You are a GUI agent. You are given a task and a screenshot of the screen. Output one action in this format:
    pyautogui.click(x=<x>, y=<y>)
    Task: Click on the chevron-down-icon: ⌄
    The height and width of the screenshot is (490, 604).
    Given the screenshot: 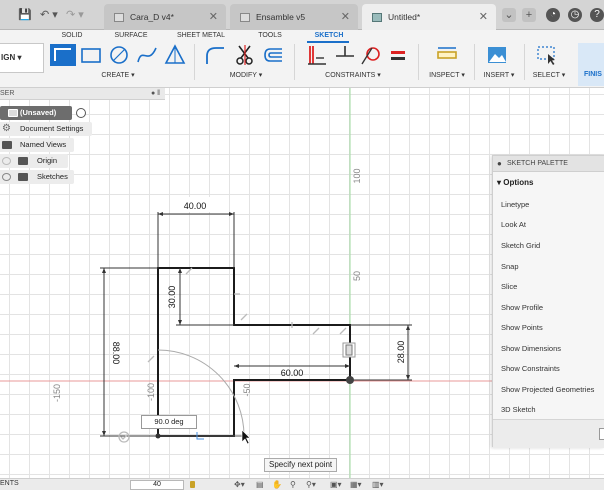 What is the action you would take?
    pyautogui.click(x=509, y=15)
    